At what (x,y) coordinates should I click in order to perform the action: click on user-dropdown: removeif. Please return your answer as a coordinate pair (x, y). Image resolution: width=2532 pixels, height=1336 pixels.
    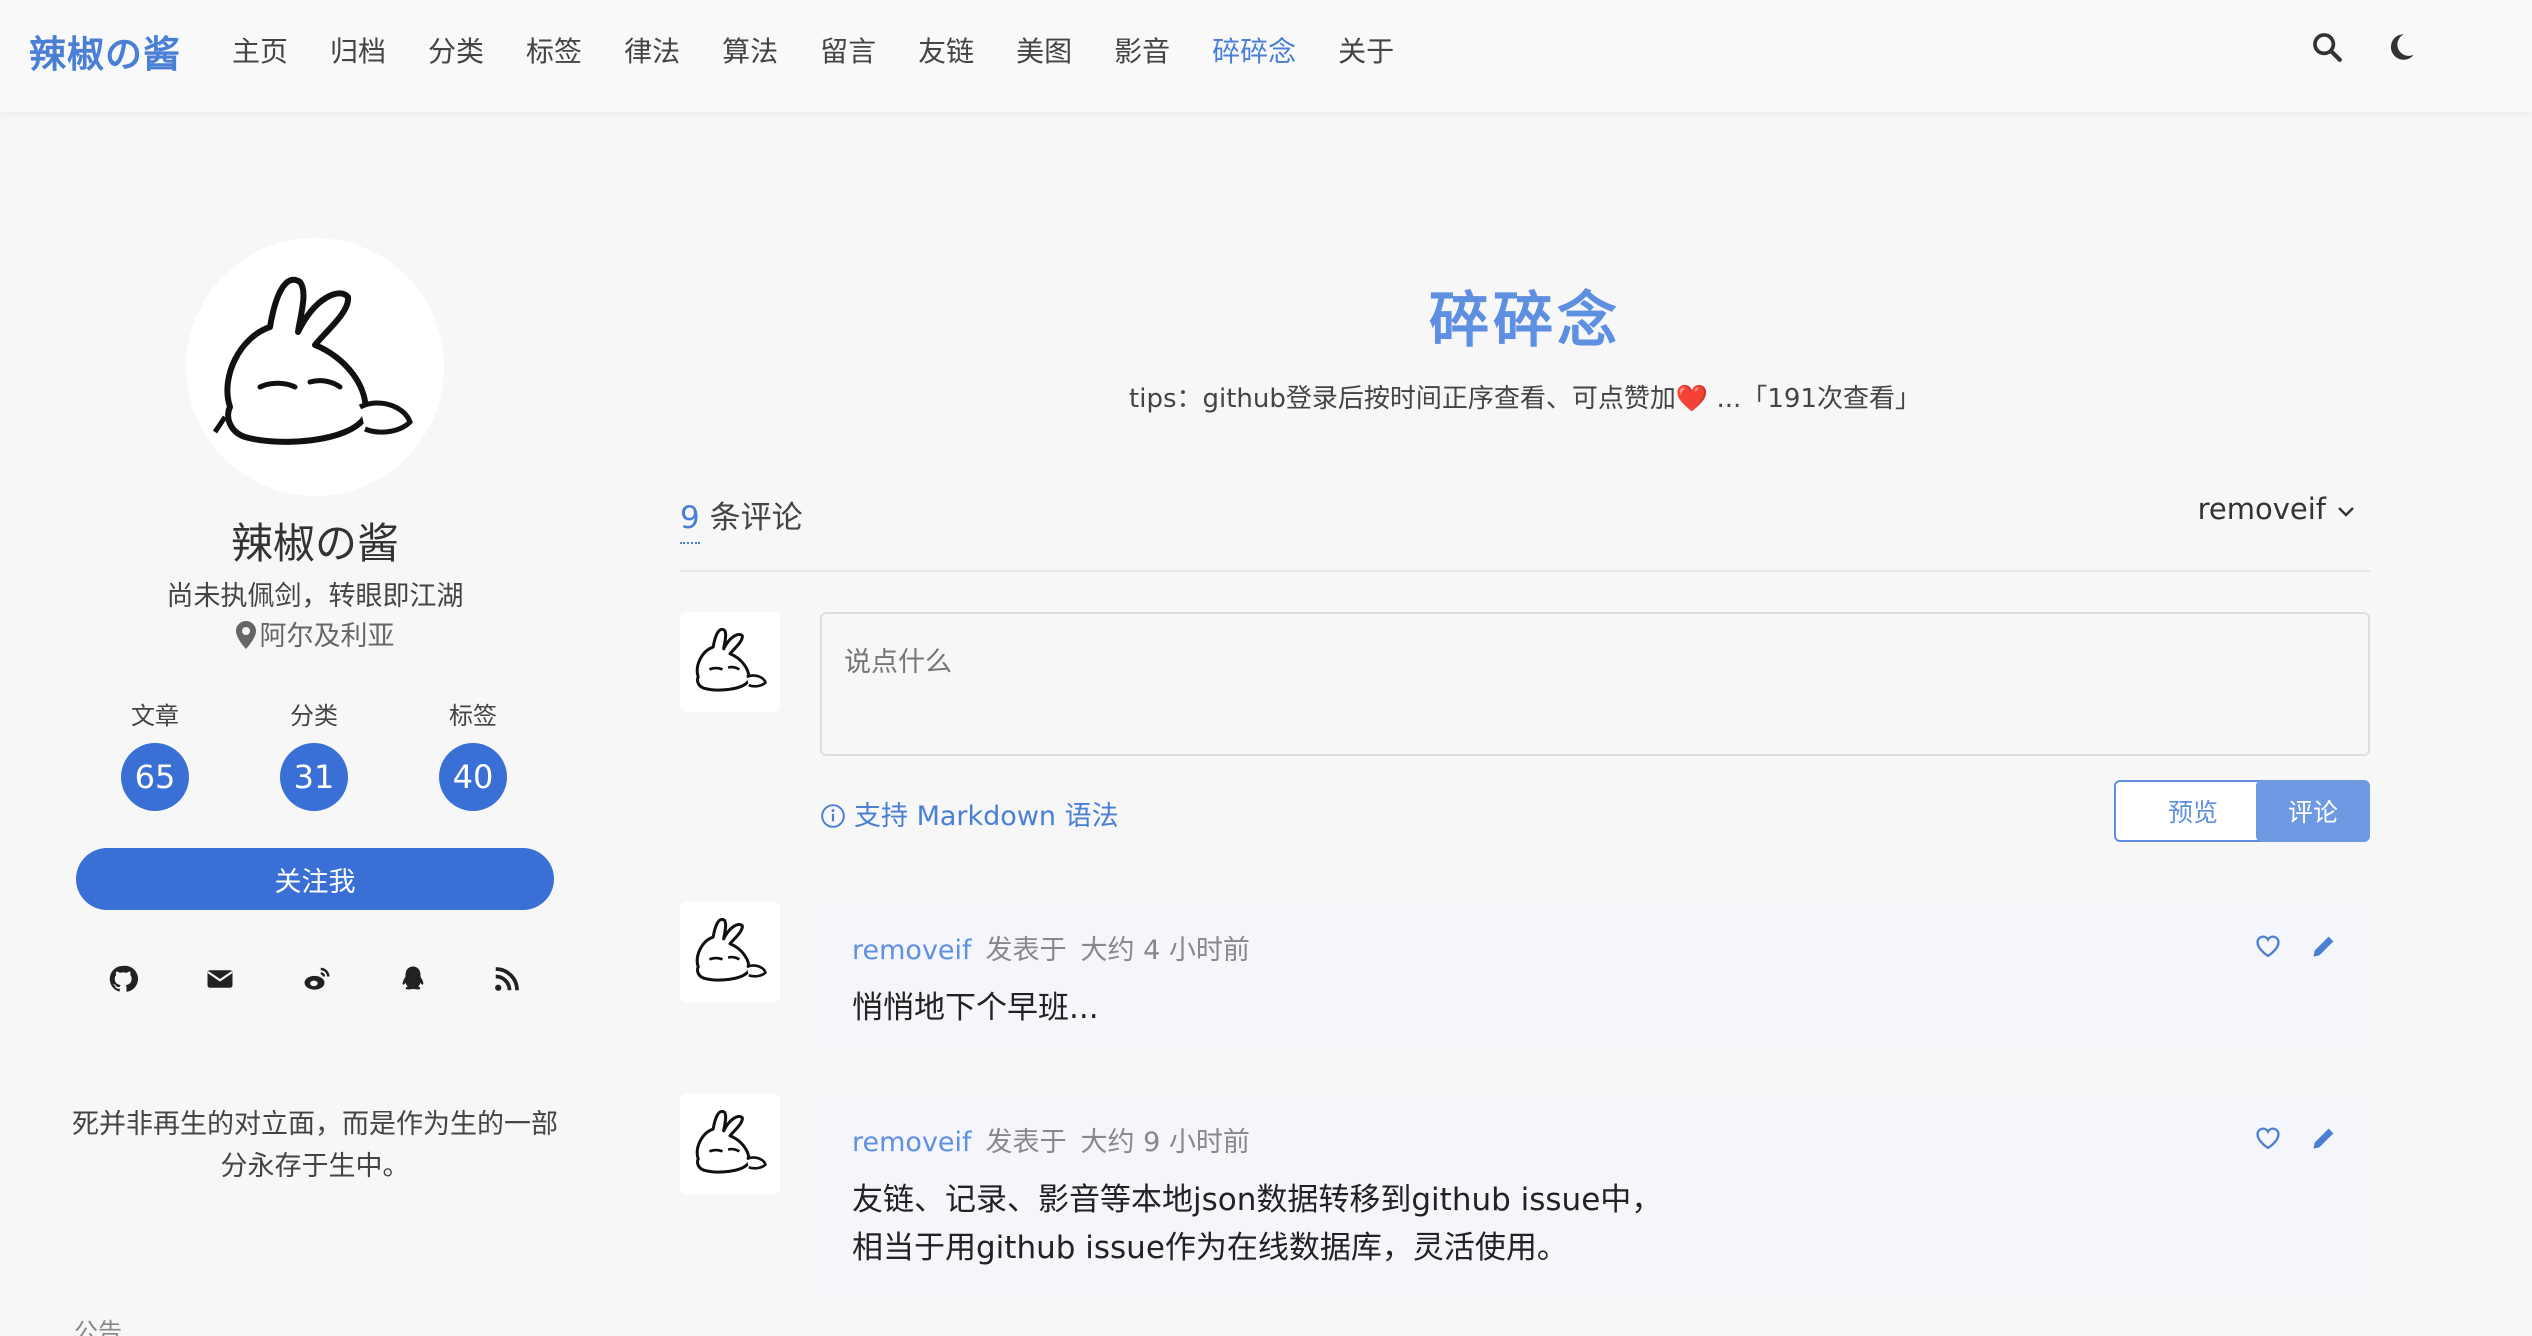
    Looking at the image, I should click on (2277, 509).